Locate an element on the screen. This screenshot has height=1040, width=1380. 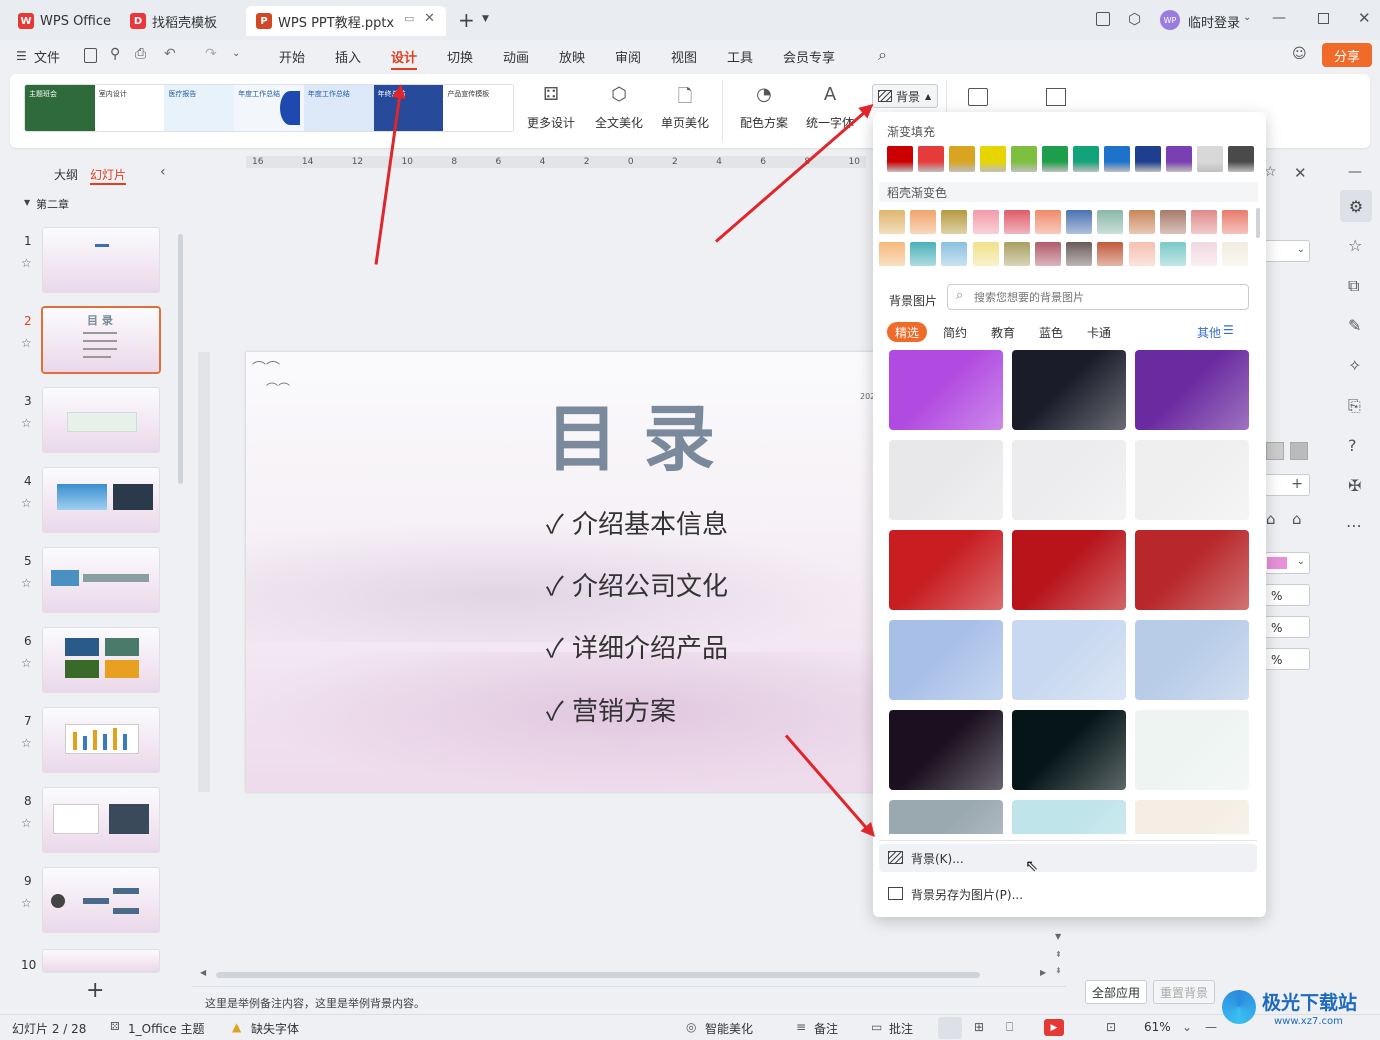
search-icon: ⌕ is located at coordinates (882, 55).